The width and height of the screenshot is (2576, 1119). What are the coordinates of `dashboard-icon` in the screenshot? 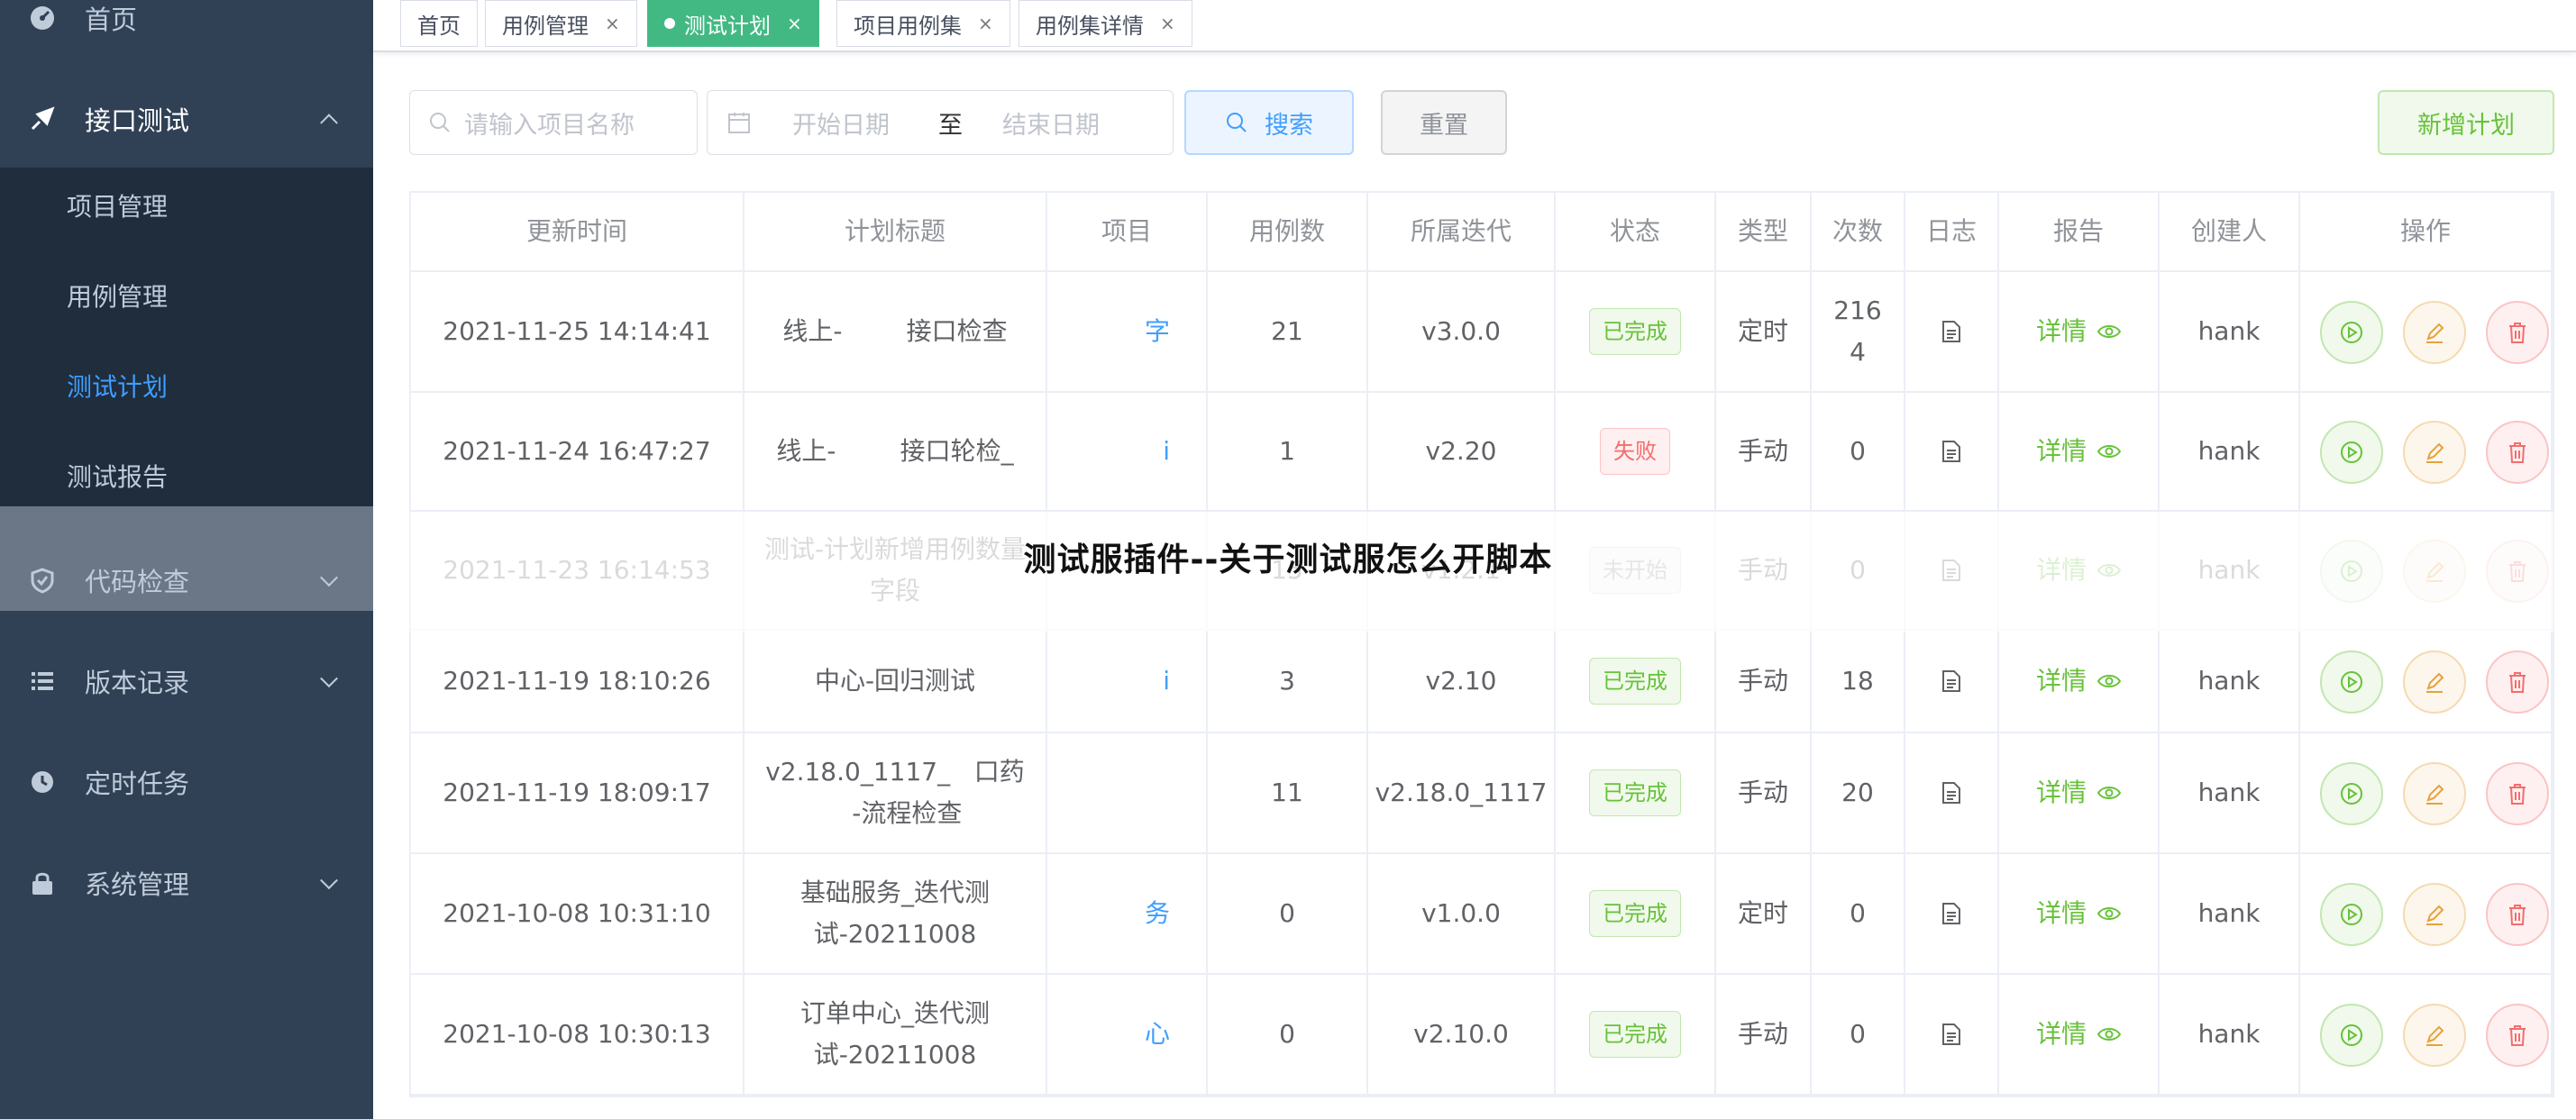 It's located at (42, 18).